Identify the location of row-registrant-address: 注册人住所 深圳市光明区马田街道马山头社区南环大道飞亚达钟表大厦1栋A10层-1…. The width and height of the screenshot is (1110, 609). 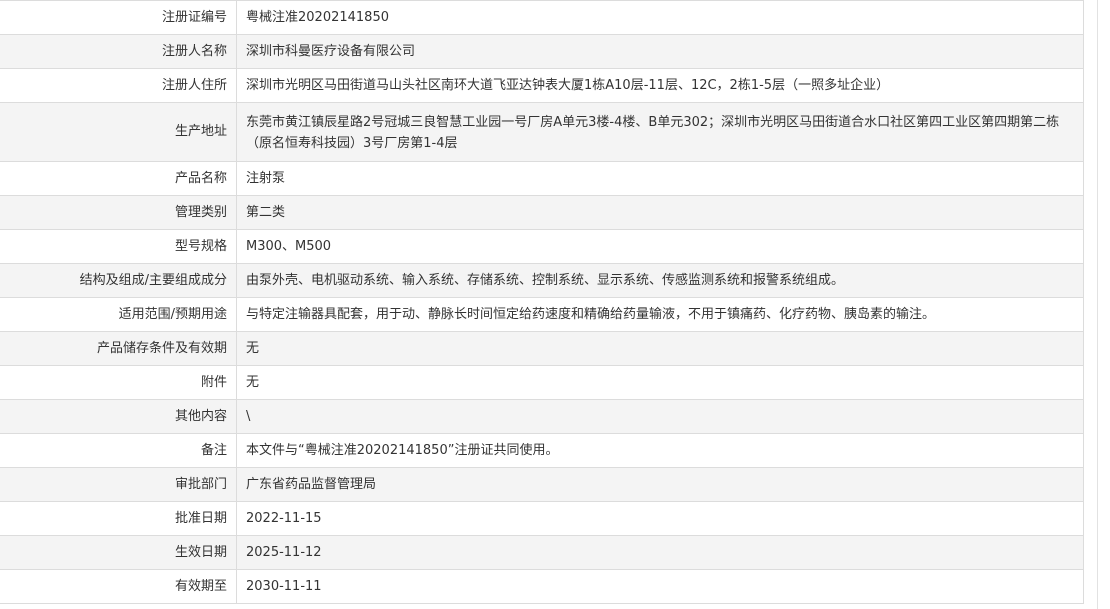
(542, 85).